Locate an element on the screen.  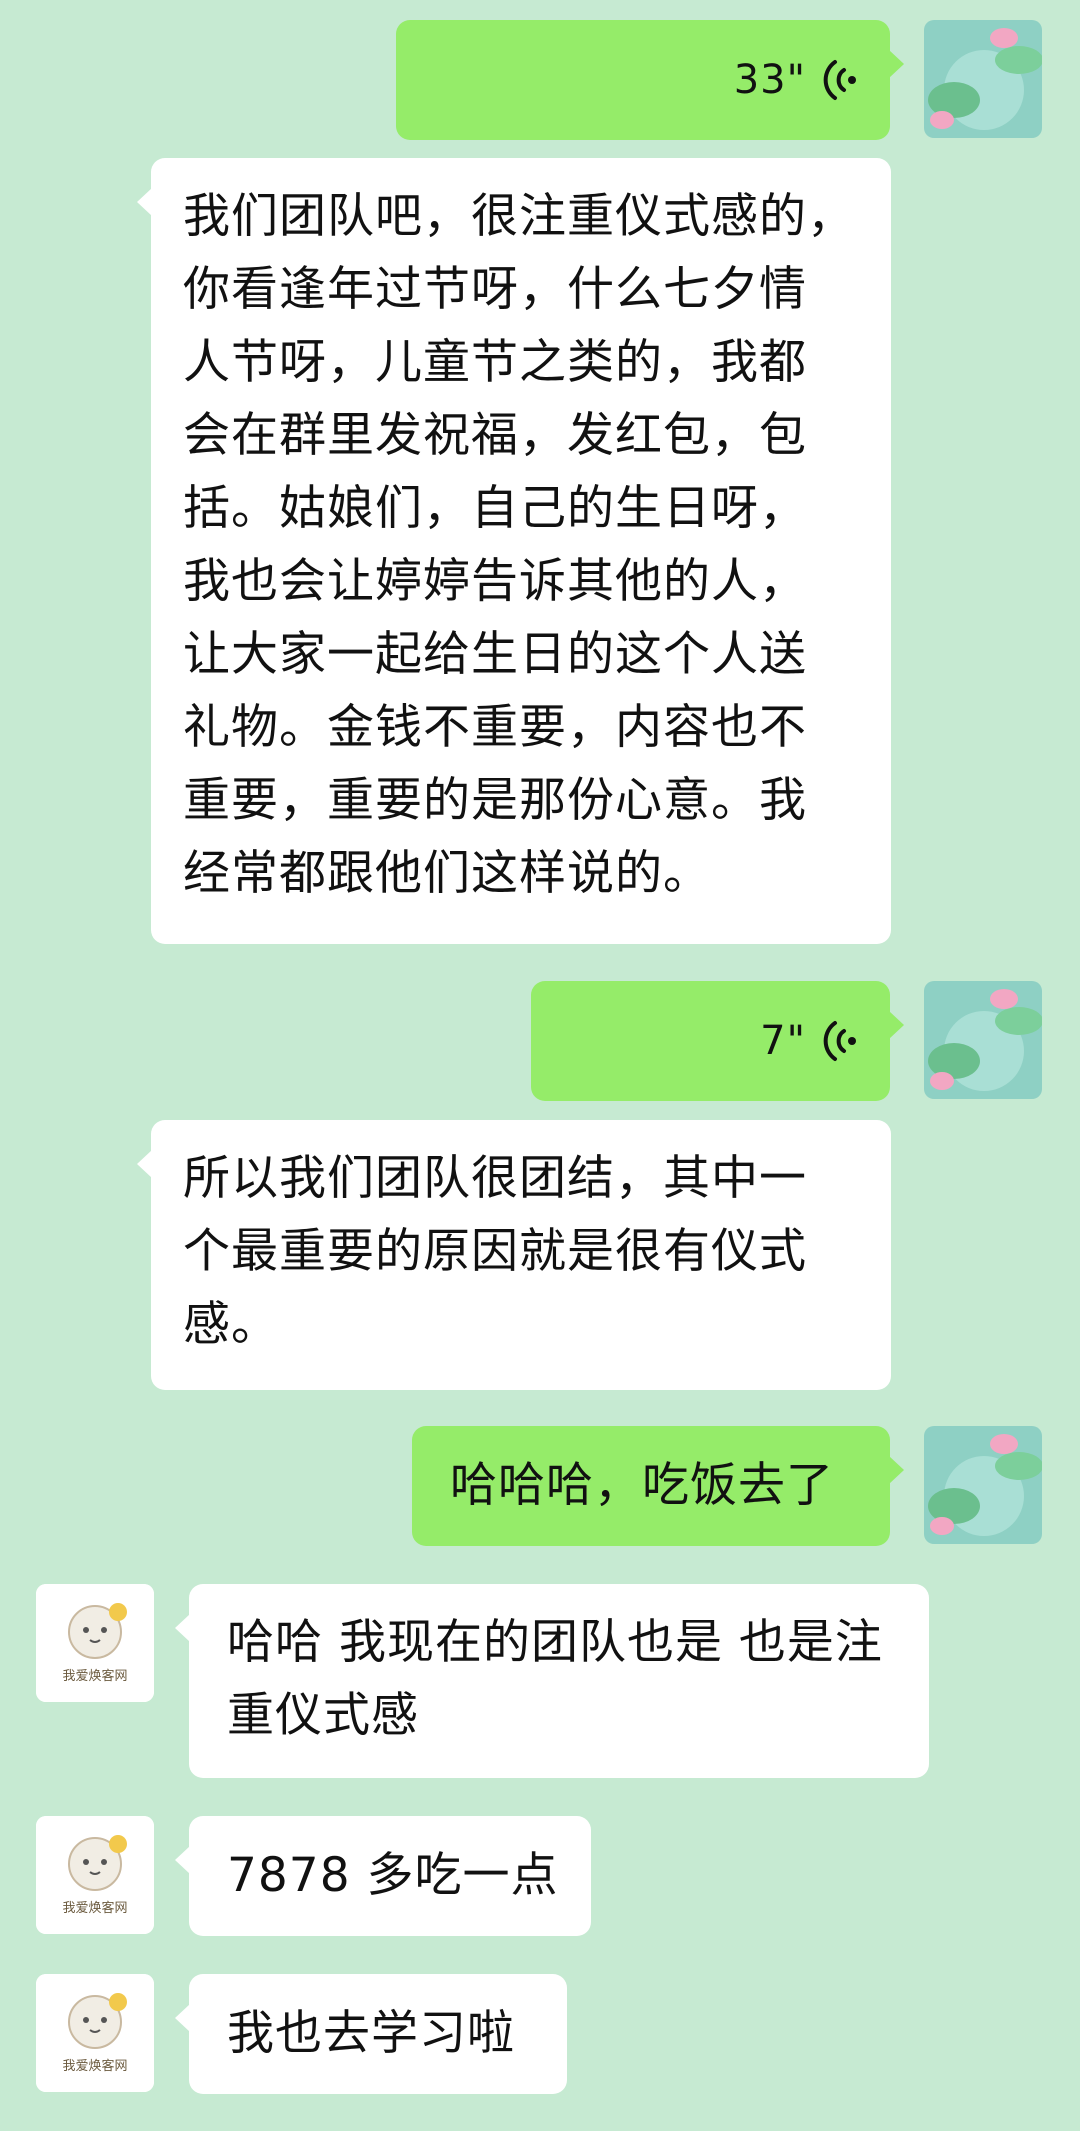
voice-message-content: 33" is located at coordinates (797, 80).